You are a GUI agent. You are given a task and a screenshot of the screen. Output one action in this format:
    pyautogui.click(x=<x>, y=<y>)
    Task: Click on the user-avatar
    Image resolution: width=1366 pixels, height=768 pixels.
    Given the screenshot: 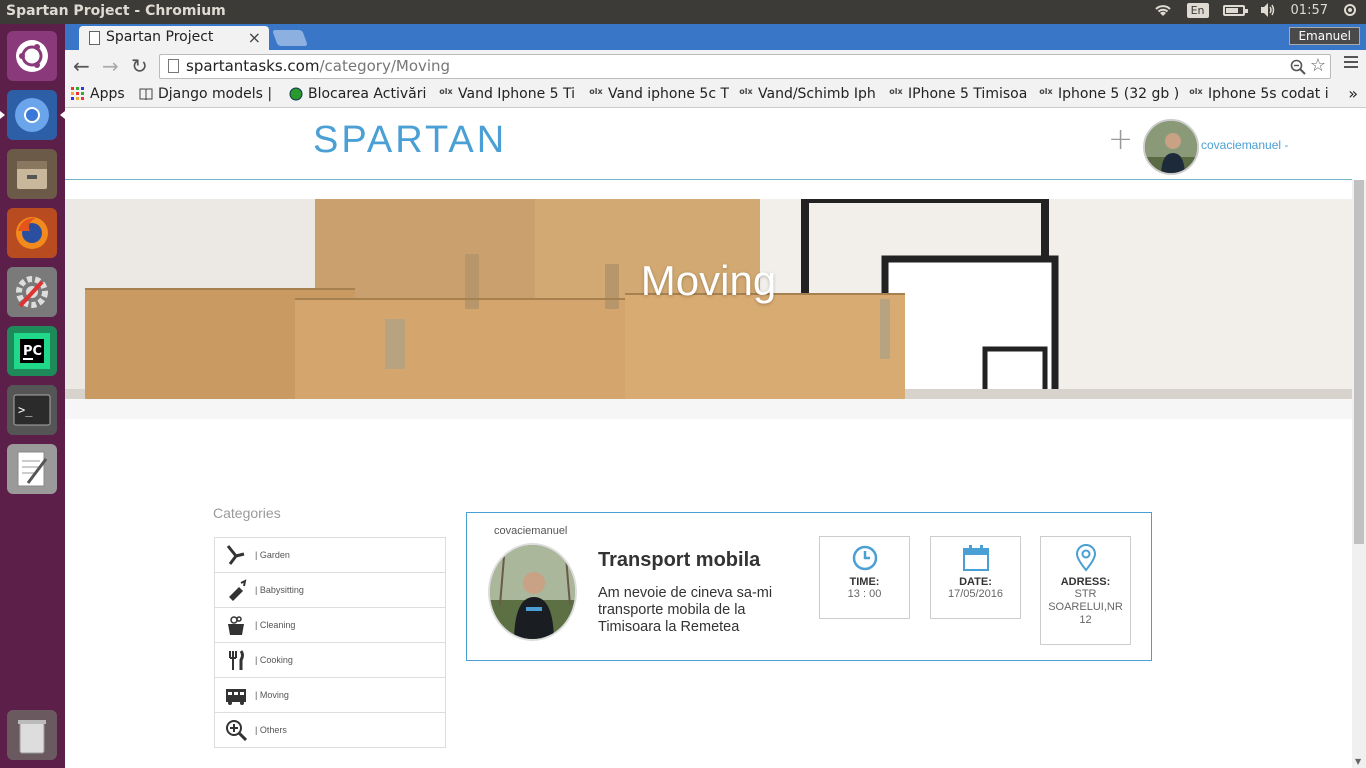 What is the action you would take?
    pyautogui.click(x=1171, y=147)
    